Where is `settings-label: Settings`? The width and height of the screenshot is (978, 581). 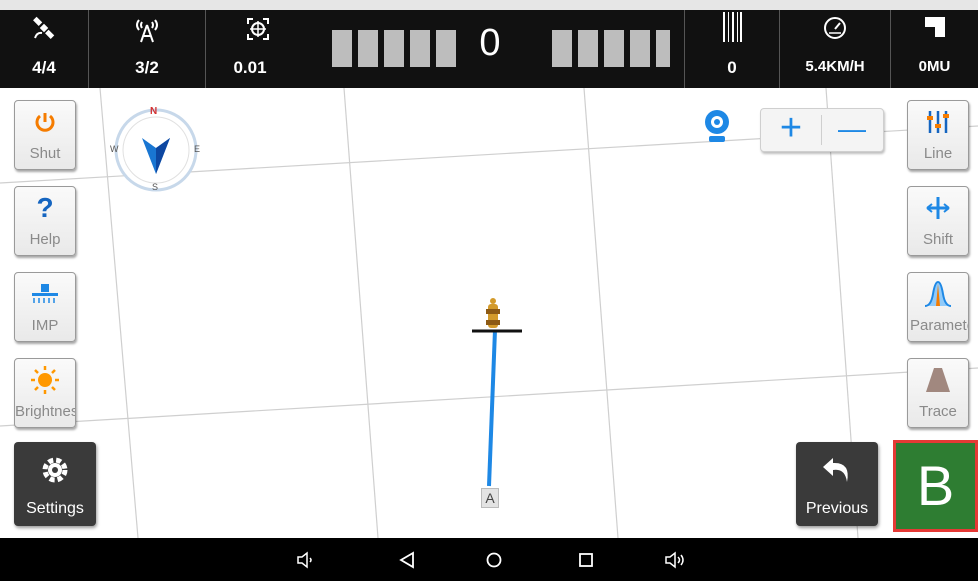 settings-label: Settings is located at coordinates (55, 508).